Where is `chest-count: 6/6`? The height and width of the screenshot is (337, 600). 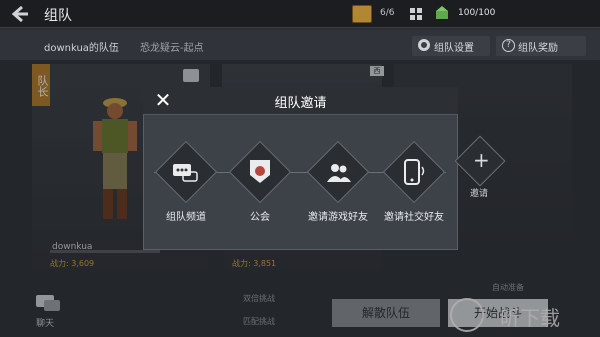
chest-count: 6/6 is located at coordinates (387, 13).